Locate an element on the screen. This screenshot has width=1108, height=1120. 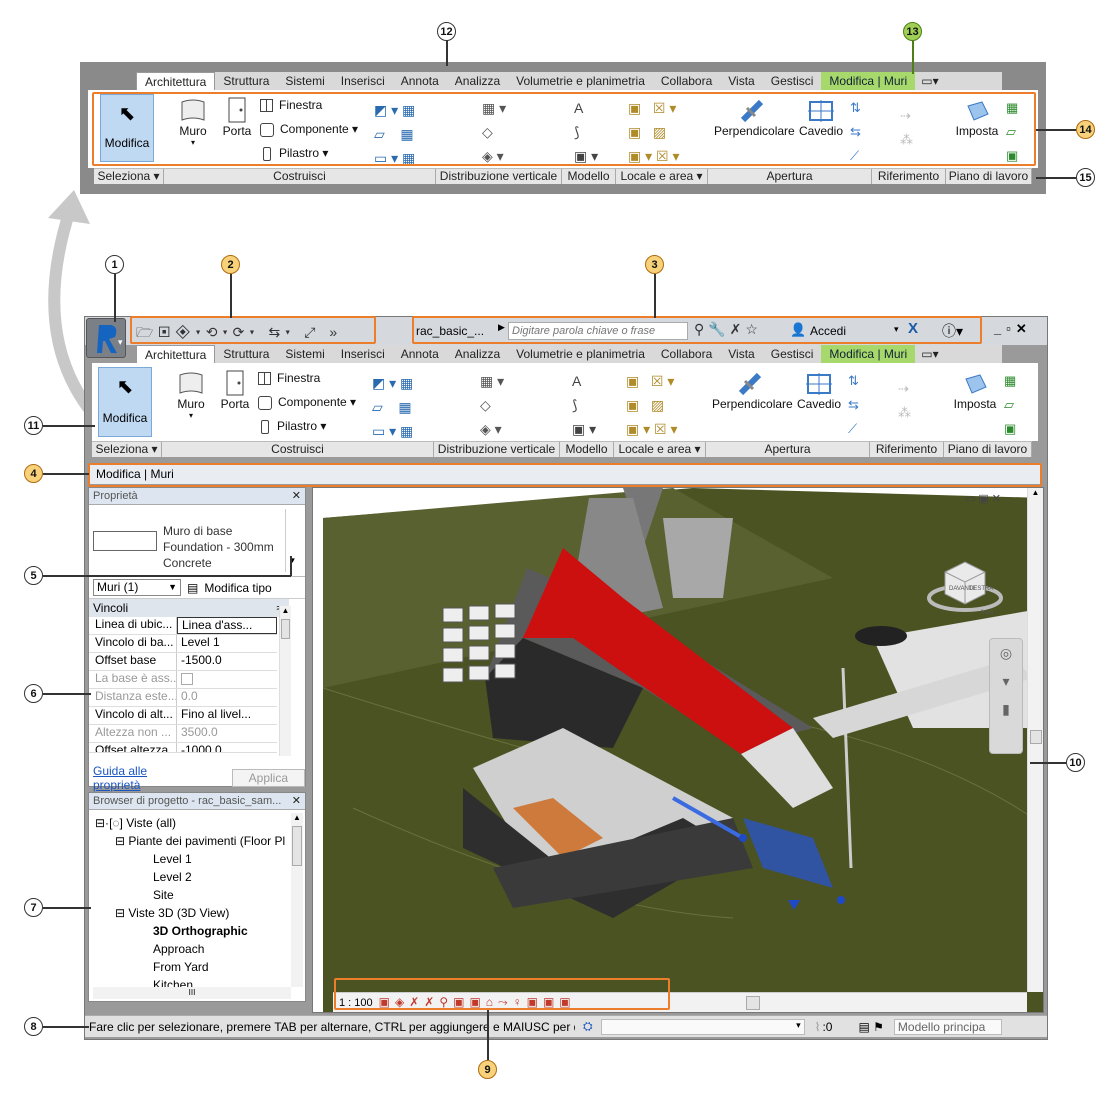
modify-button-main: ⬉ Modifica is located at coordinates (125, 402).